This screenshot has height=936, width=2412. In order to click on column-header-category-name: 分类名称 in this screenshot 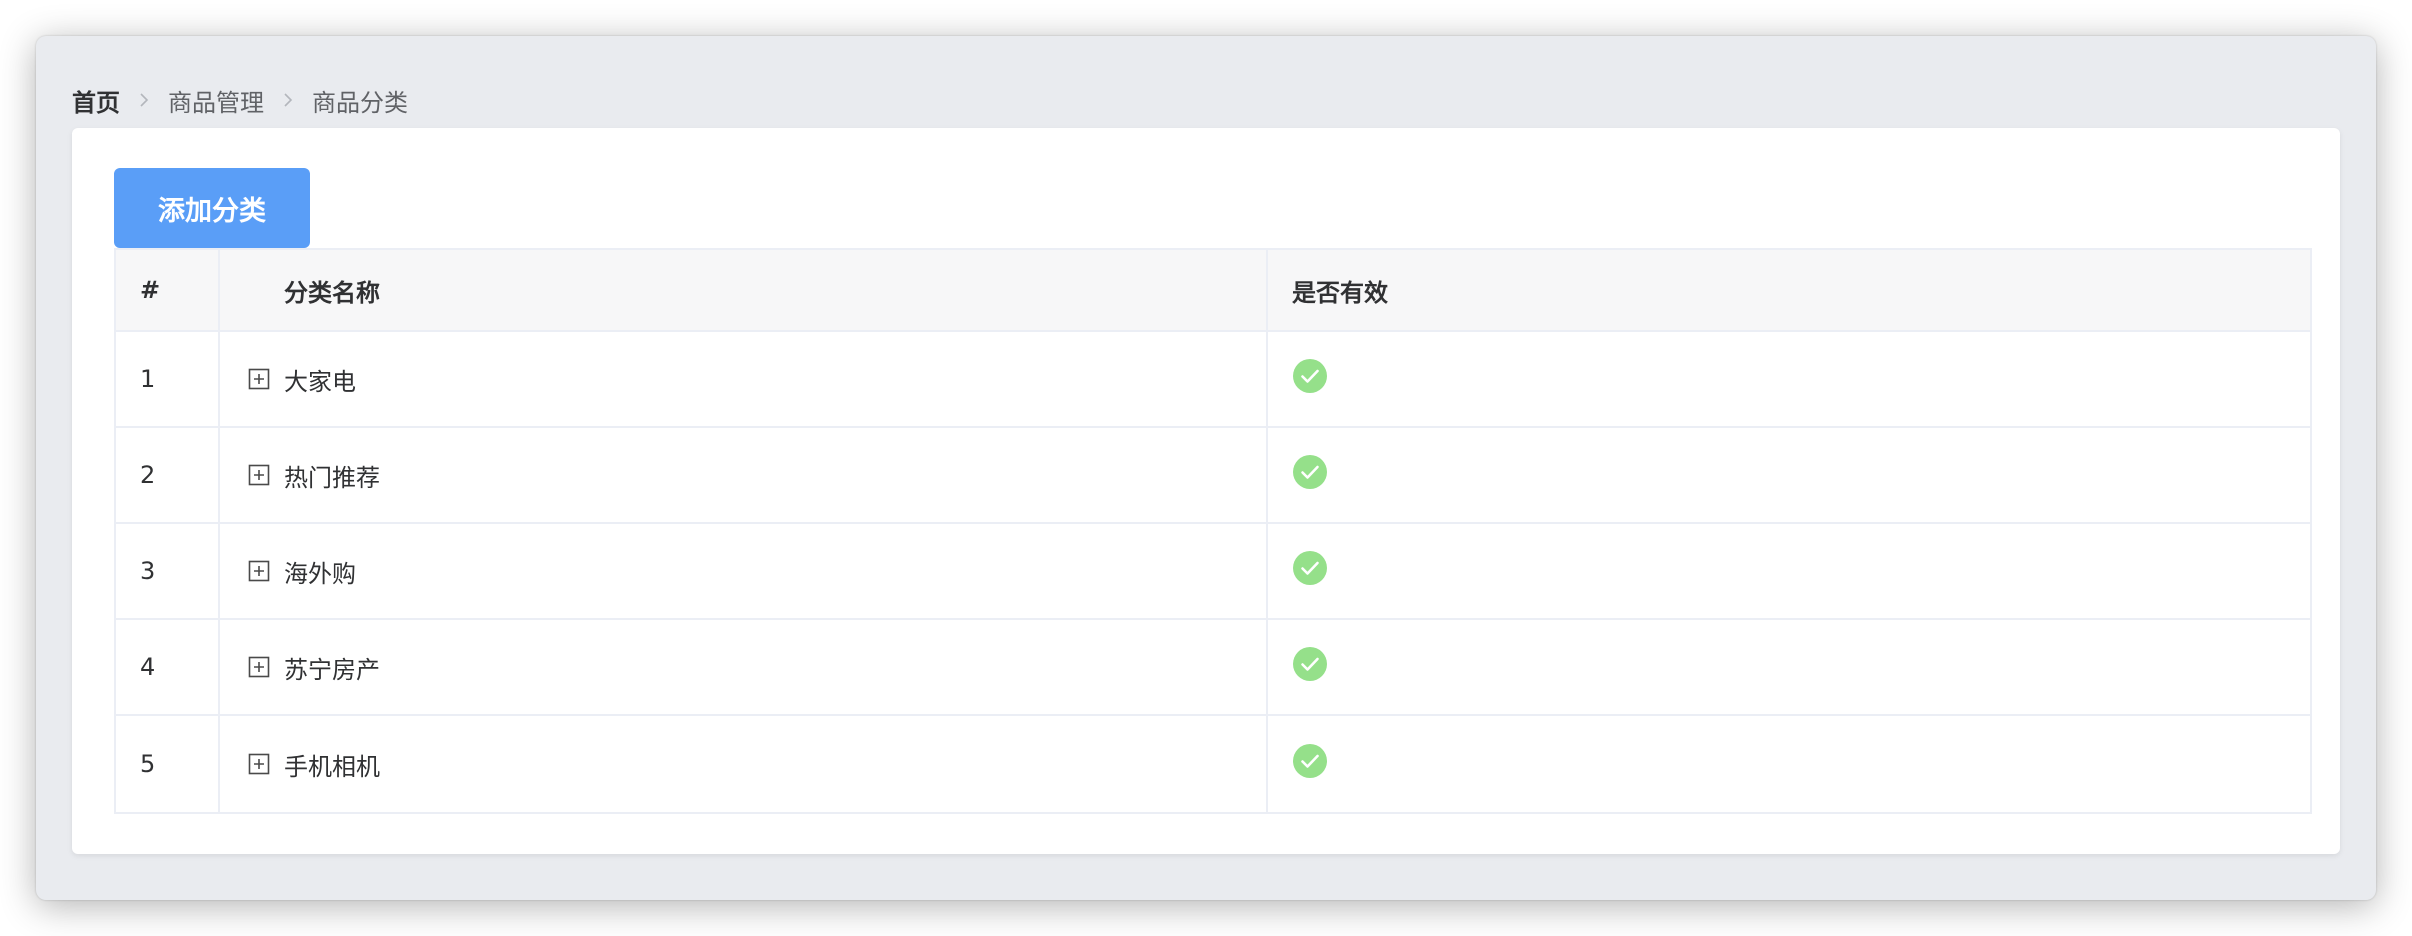, I will do `click(744, 290)`.